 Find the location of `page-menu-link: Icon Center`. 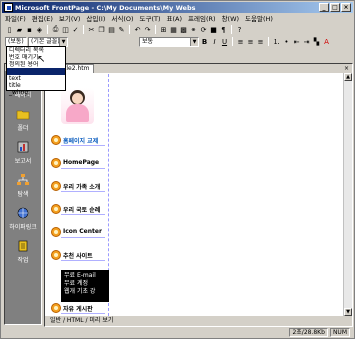

page-menu-link: Icon Center is located at coordinates (78, 233).